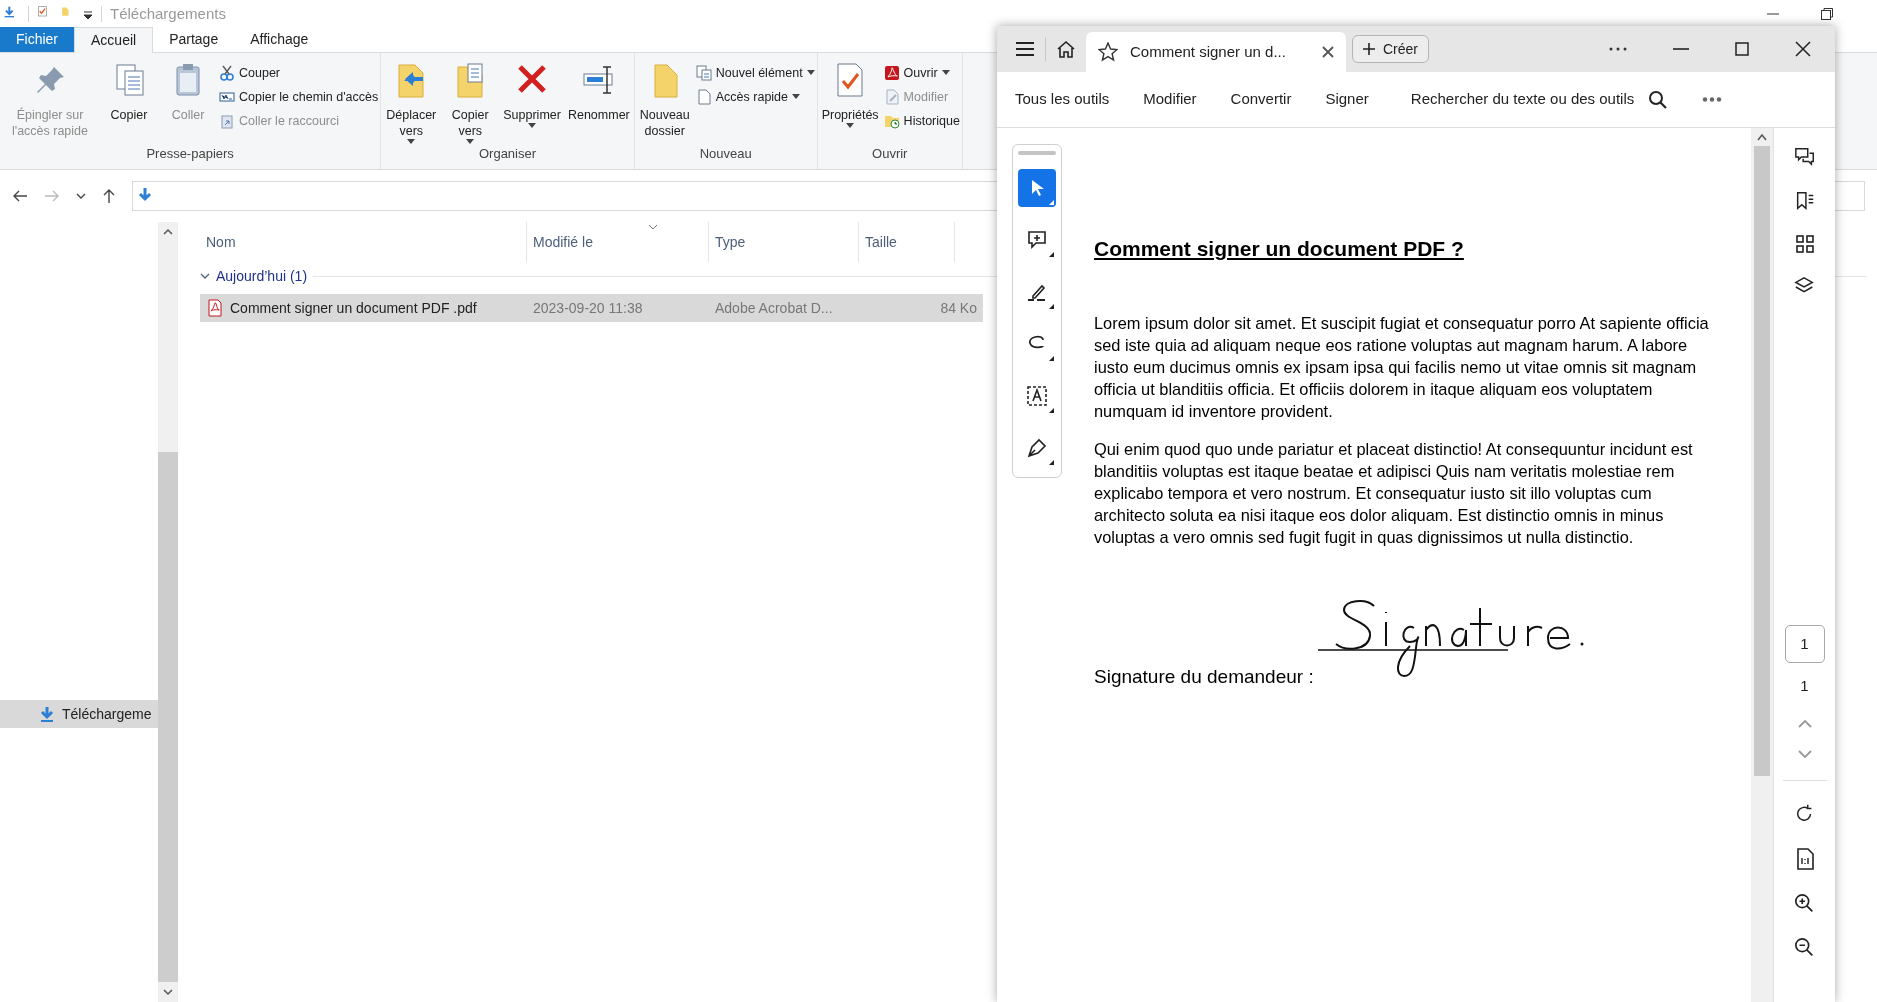 Image resolution: width=1877 pixels, height=1002 pixels. What do you see at coordinates (470, 101) in the screenshot?
I see `ribbon-button: Copier vers` at bounding box center [470, 101].